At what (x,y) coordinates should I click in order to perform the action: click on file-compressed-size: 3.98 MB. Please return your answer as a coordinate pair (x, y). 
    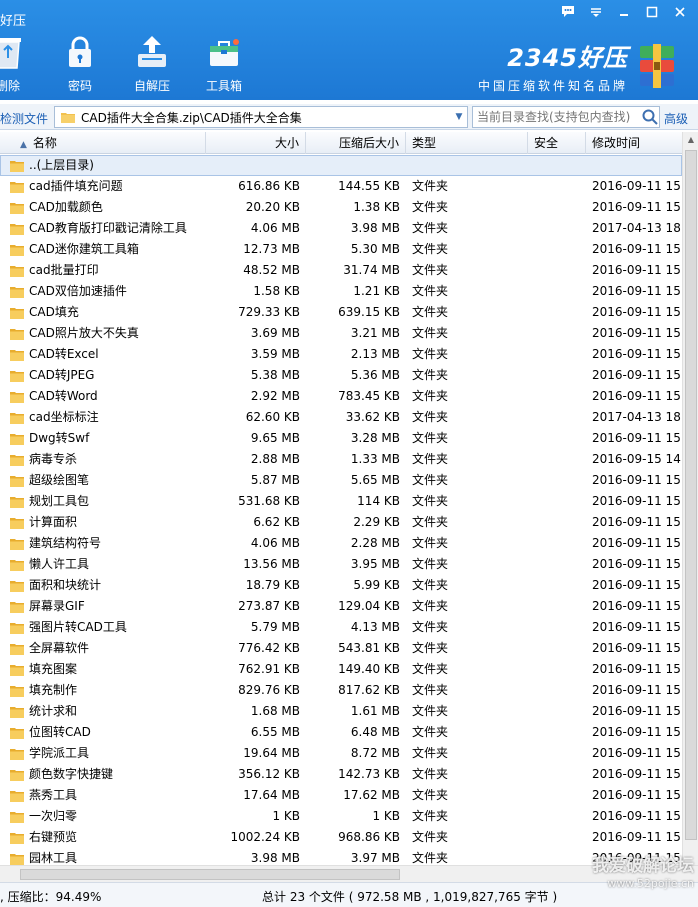
    Looking at the image, I should click on (375, 228).